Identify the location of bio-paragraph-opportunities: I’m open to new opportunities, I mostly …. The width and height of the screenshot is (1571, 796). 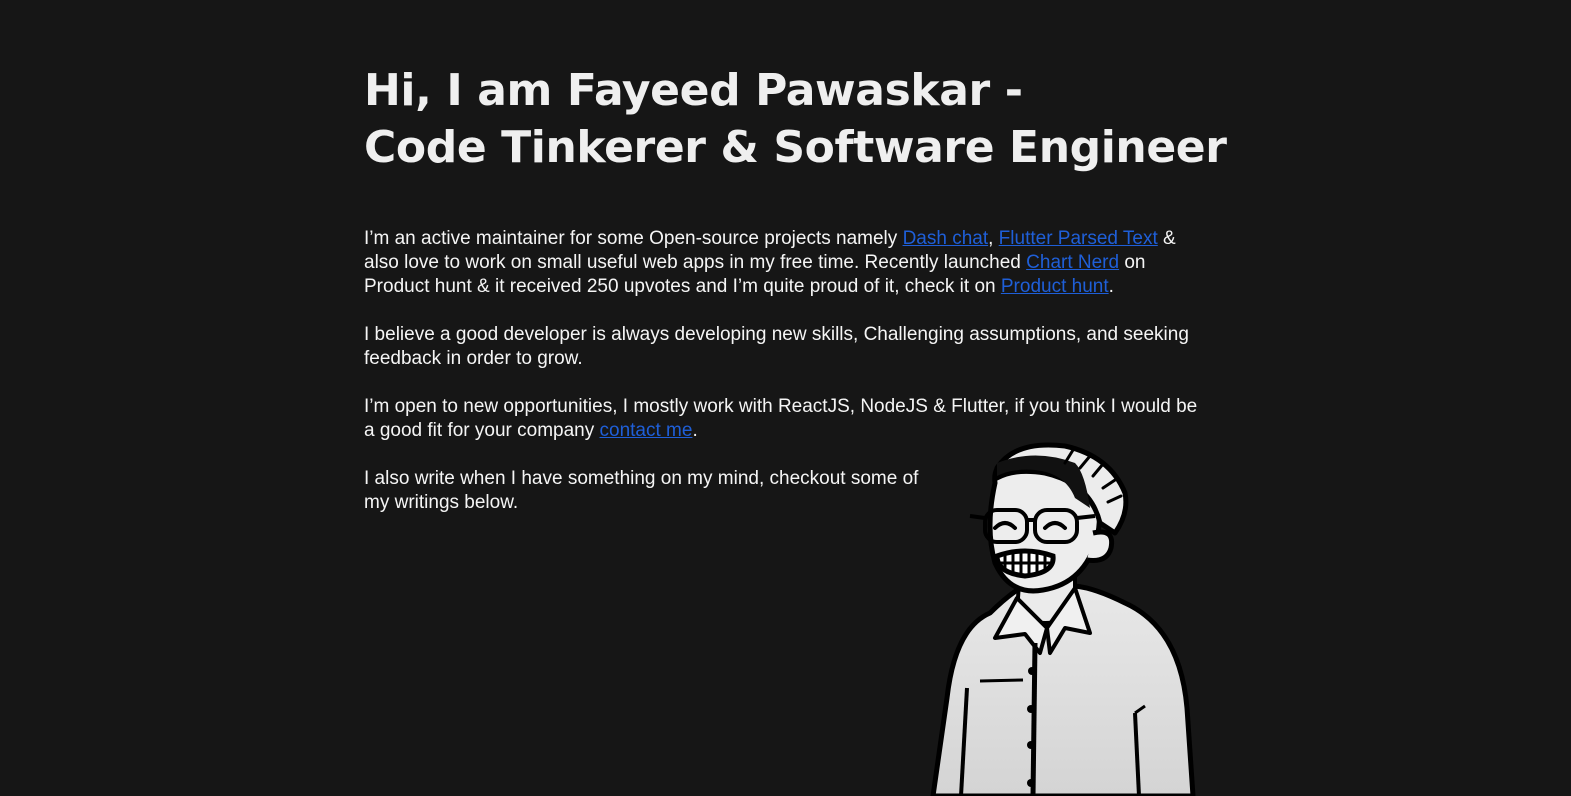
(784, 419).